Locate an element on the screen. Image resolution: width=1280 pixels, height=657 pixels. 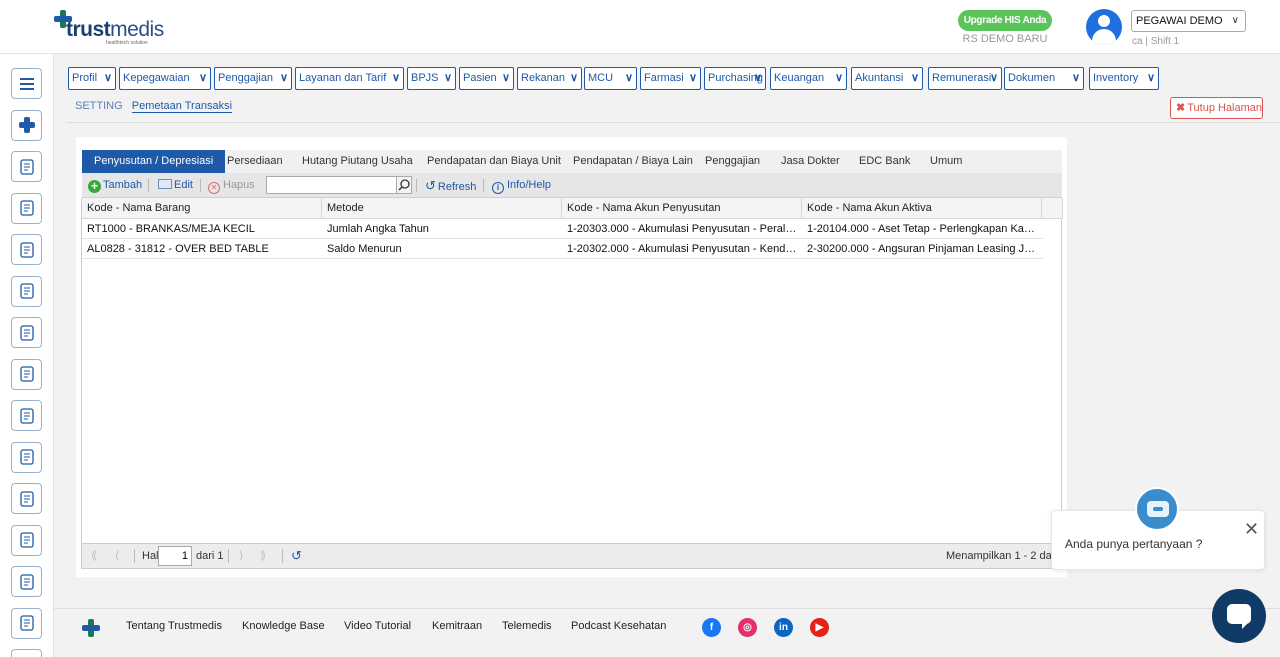
edit-icon is located at coordinates (165, 184).